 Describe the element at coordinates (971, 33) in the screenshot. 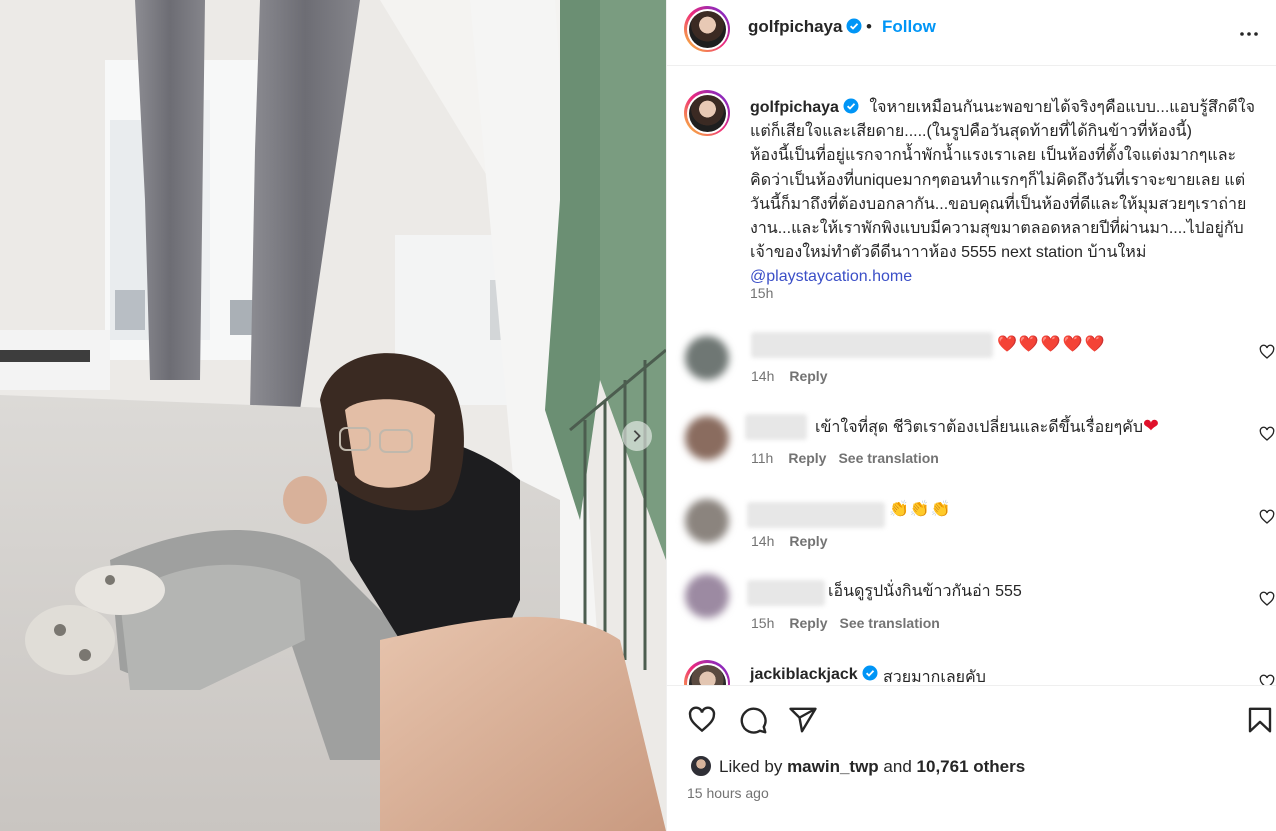

I see `post-header: golfpichaya • Follow` at that location.